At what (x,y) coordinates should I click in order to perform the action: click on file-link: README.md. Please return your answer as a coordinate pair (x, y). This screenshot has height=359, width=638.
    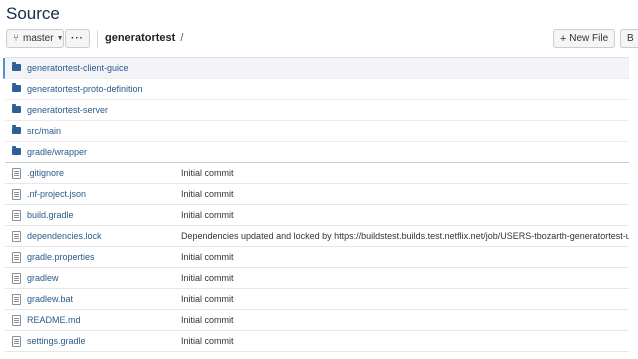
    Looking at the image, I should click on (54, 320).